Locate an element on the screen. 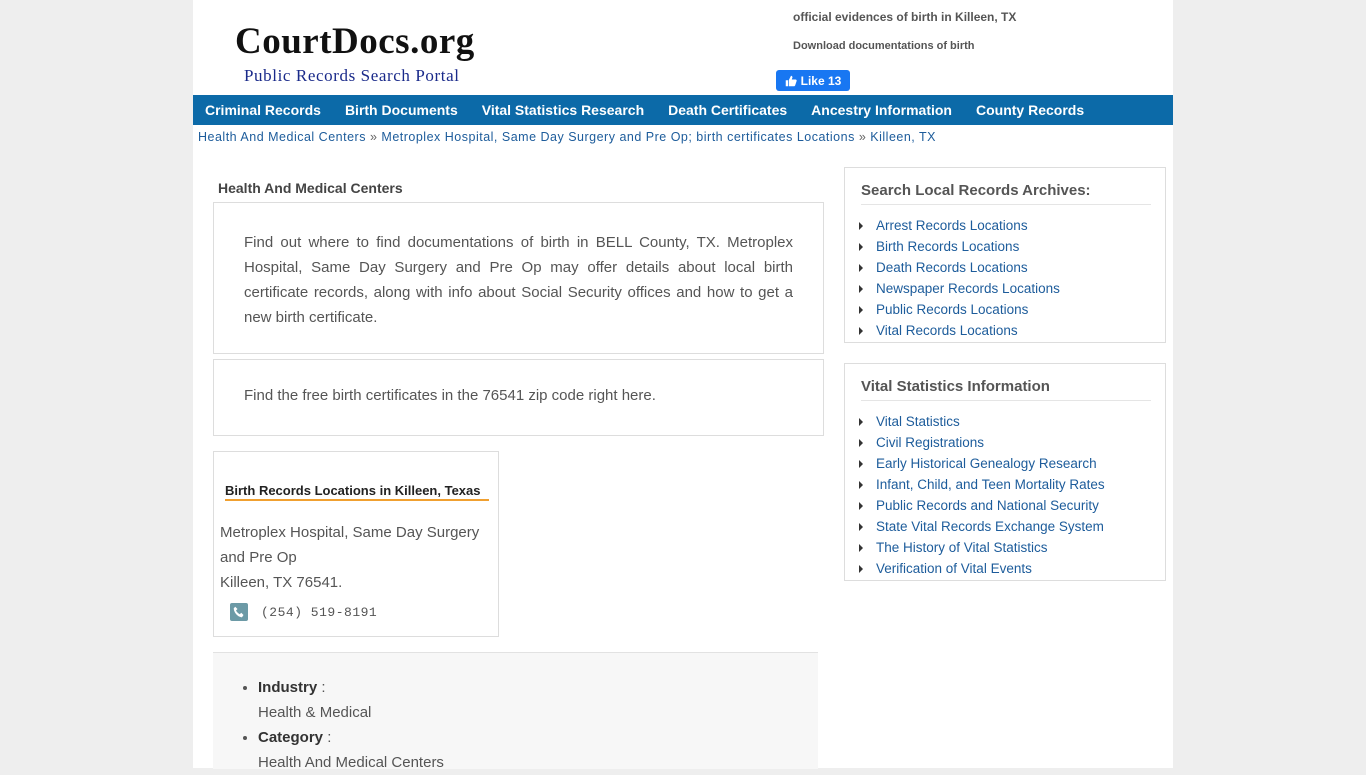 The image size is (1366, 775). list-item: Verification of Vital Events is located at coordinates (1012, 568).